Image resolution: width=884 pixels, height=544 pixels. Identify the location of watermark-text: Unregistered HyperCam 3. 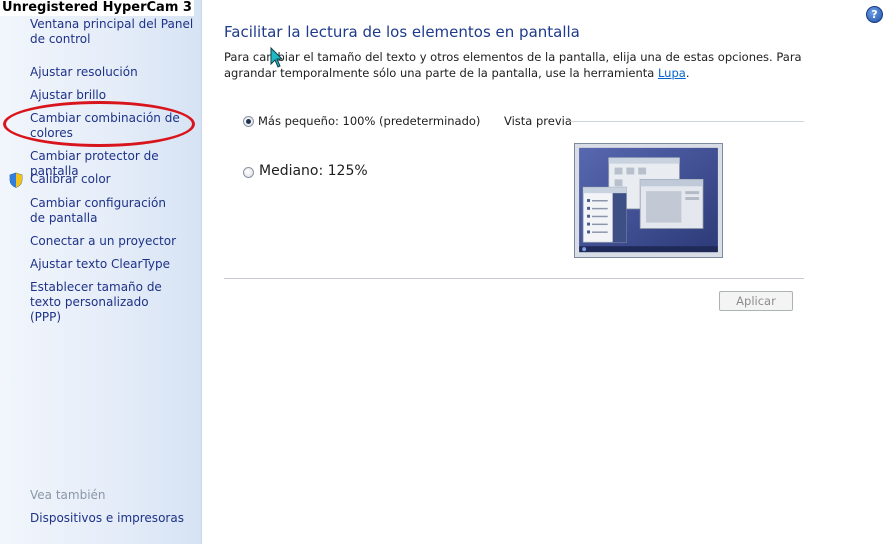
(97, 8).